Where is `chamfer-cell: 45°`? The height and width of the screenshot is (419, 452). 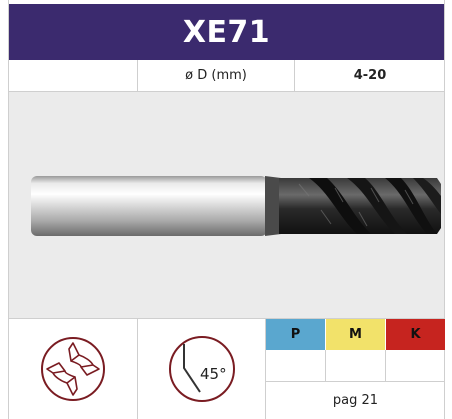 chamfer-cell: 45° is located at coordinates (201, 369).